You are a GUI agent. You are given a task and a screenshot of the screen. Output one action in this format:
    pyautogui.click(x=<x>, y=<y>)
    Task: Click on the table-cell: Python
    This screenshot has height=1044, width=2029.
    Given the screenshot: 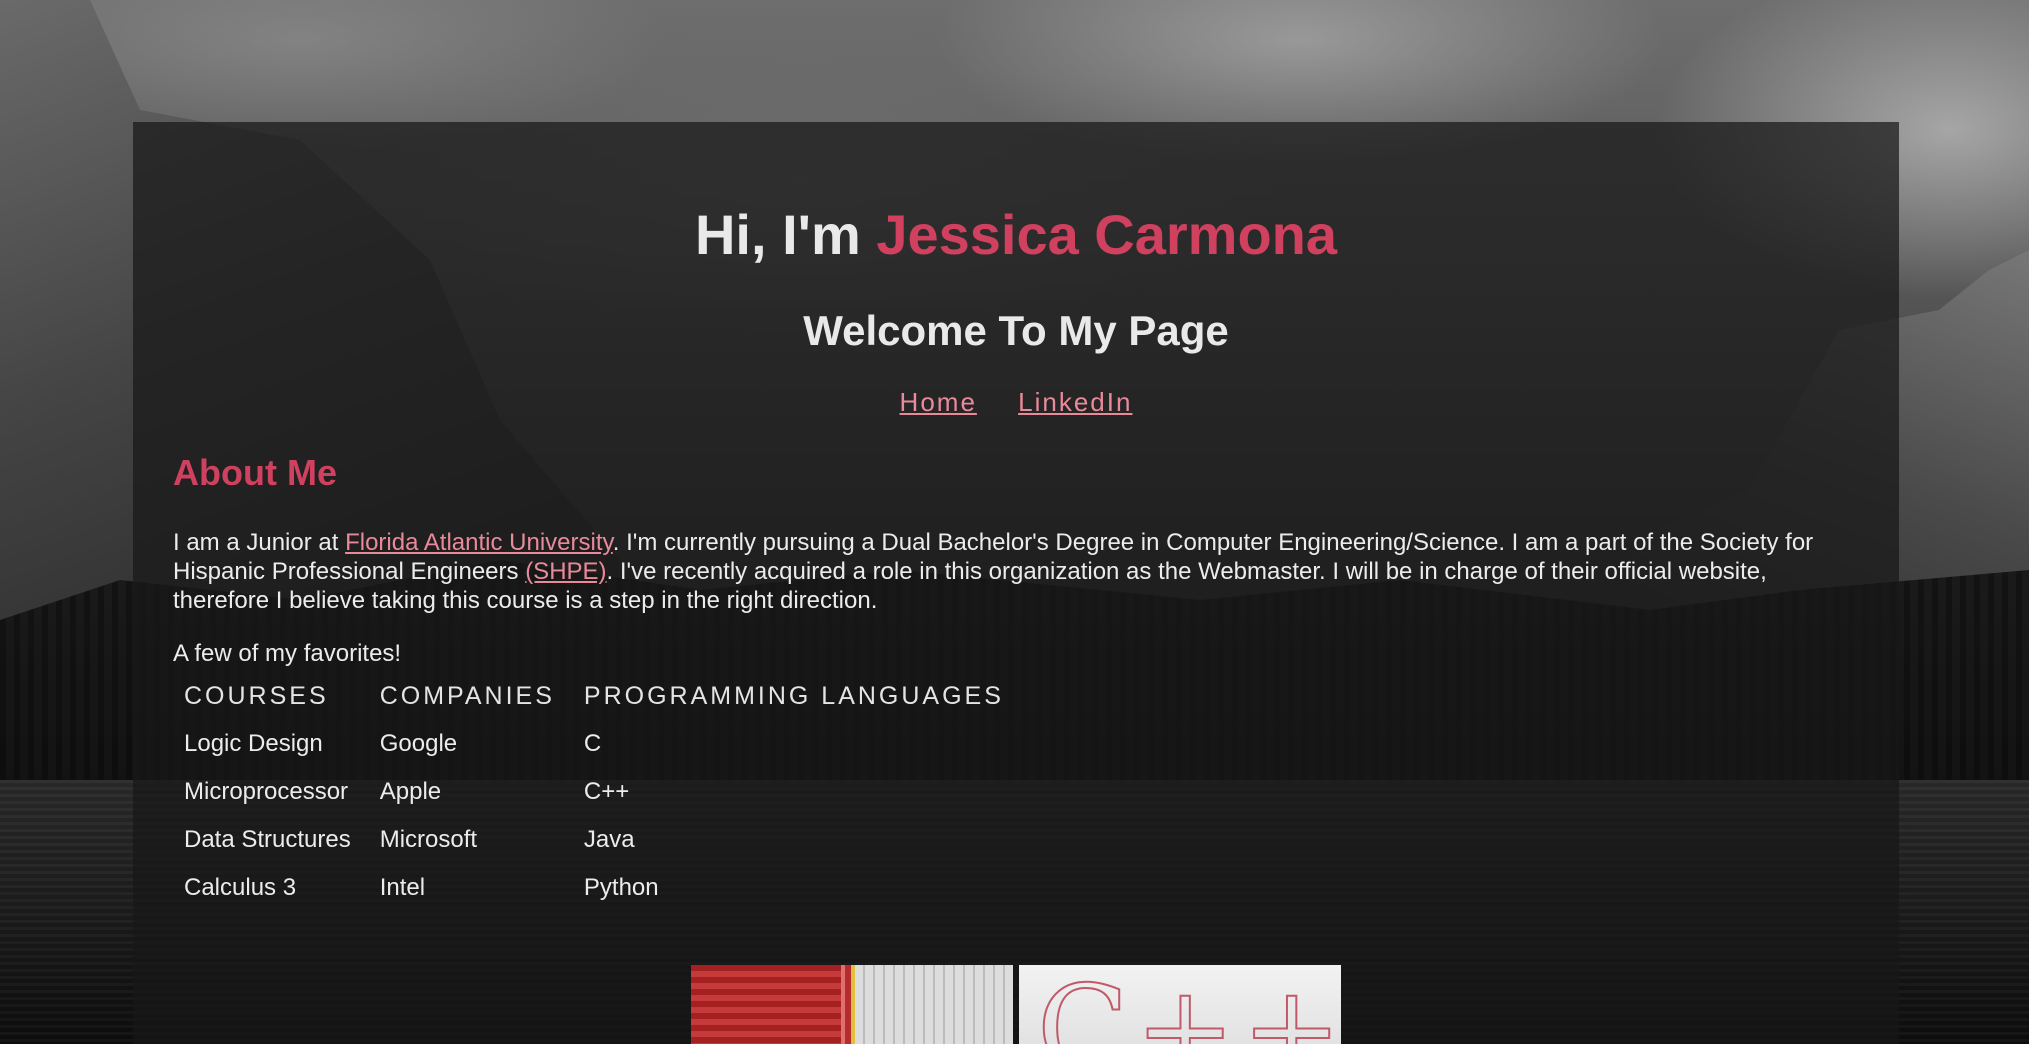 What is the action you would take?
    pyautogui.click(x=621, y=887)
    